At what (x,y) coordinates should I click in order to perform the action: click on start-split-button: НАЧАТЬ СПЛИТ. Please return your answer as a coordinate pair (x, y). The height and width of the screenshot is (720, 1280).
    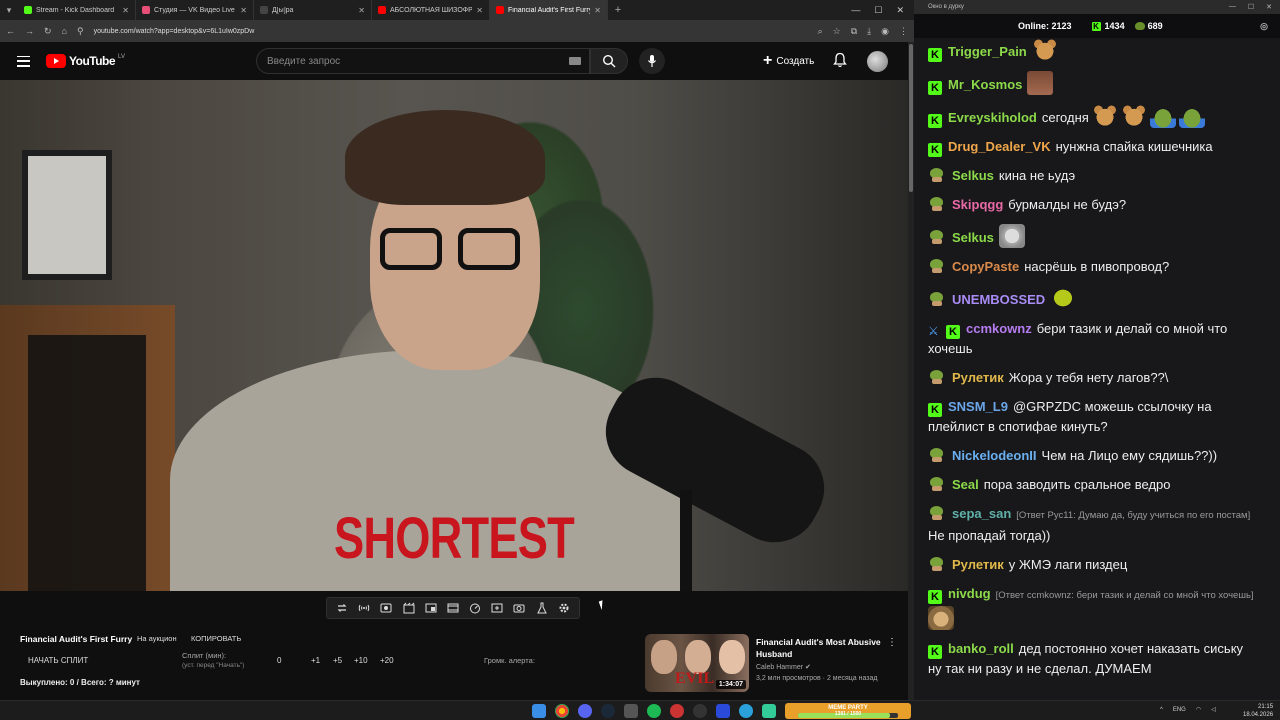
    Looking at the image, I should click on (58, 660).